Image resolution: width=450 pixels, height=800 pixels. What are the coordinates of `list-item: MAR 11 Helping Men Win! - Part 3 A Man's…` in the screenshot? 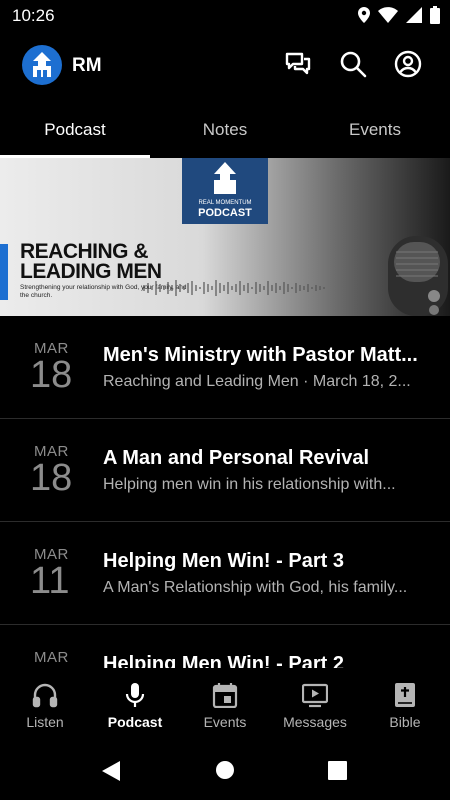 It's located at (225, 573).